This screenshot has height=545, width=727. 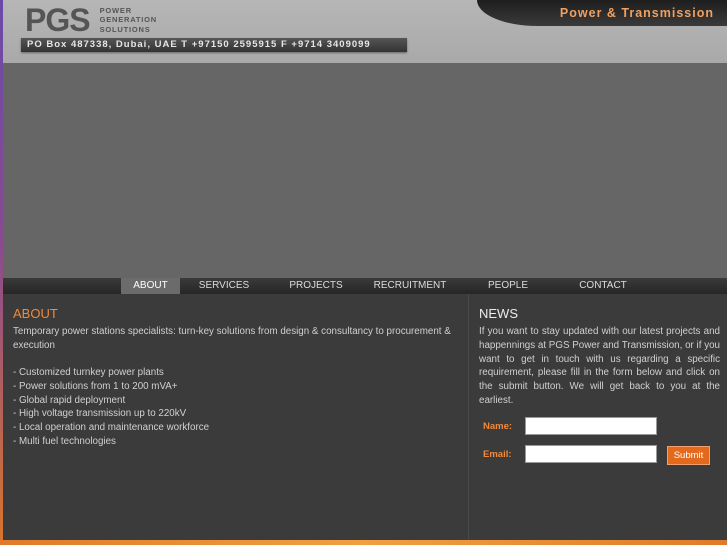 What do you see at coordinates (1, 272) in the screenshot?
I see `left-accent-stripe` at bounding box center [1, 272].